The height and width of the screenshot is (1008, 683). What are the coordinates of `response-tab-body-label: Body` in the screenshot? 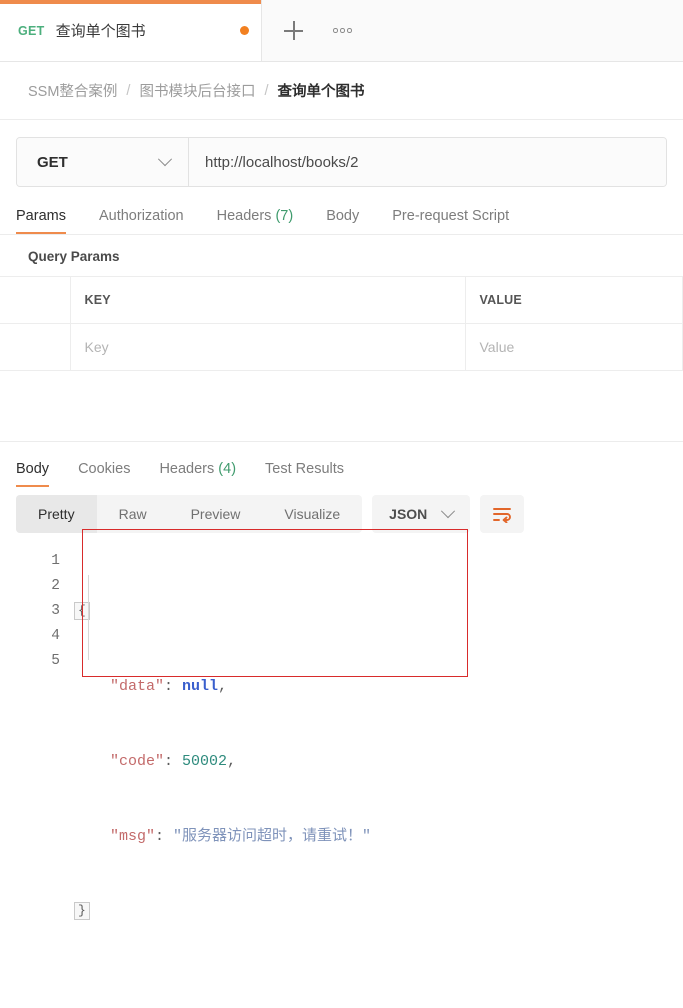 It's located at (33, 469).